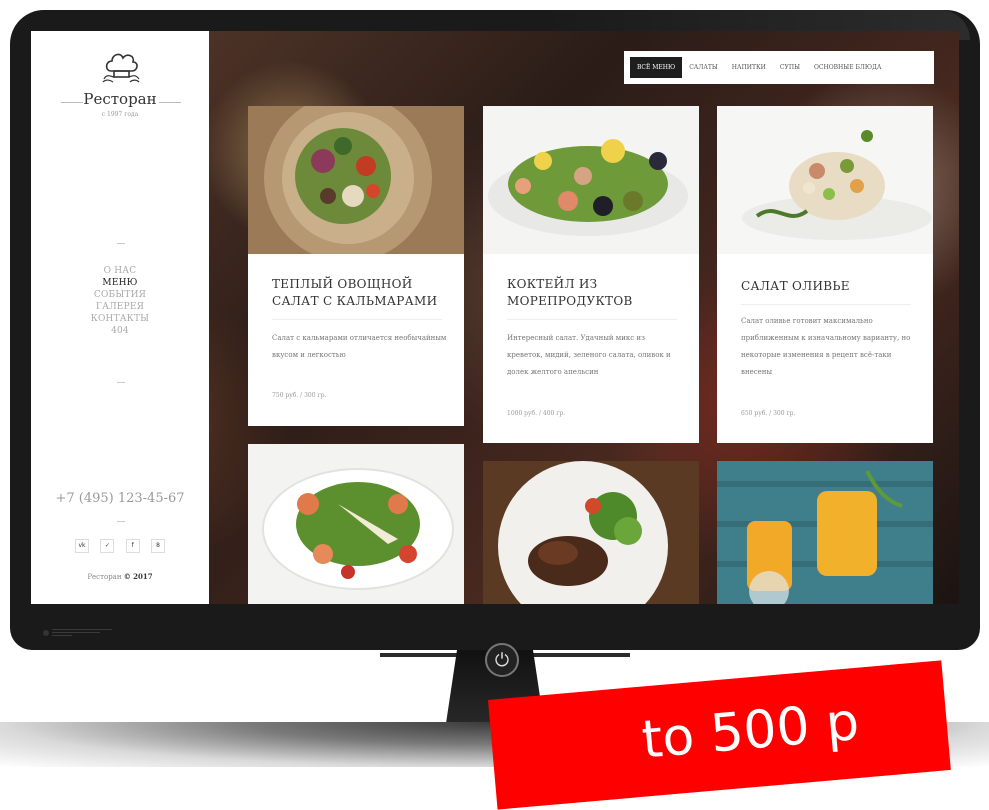 The height and width of the screenshot is (810, 989). I want to click on card-title: САЛАТ ОЛИВЬЕ, so click(831, 286).